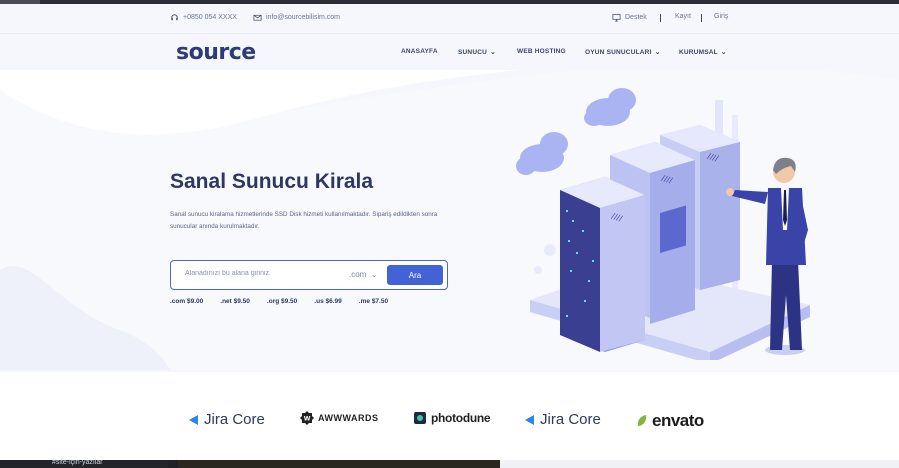  Describe the element at coordinates (678, 420) in the screenshot. I see `partner-name: envato` at that location.